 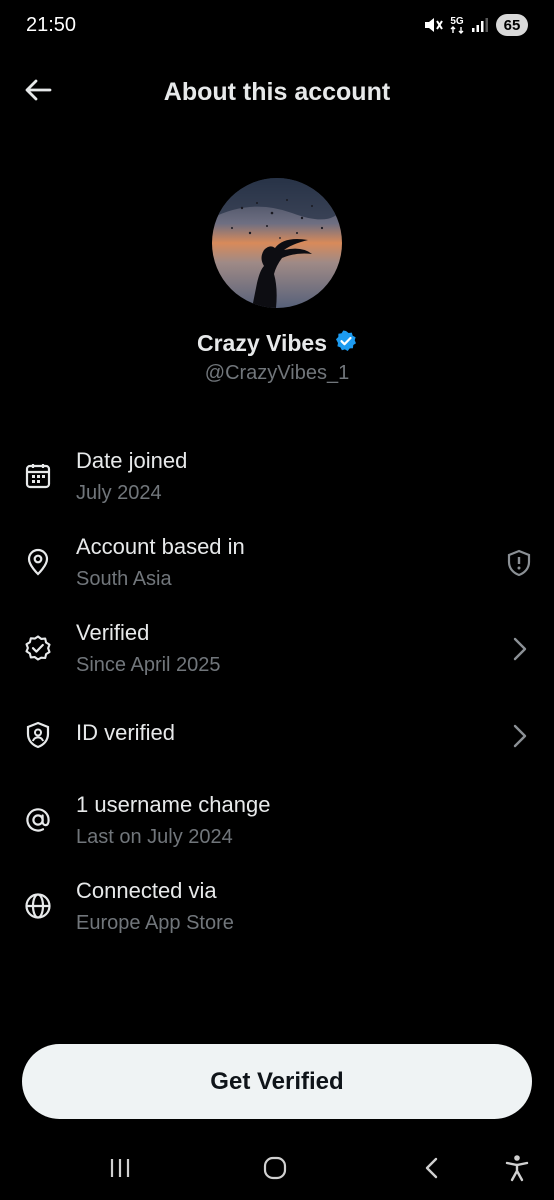 What do you see at coordinates (38, 648) in the screenshot?
I see `verified-outline-icon` at bounding box center [38, 648].